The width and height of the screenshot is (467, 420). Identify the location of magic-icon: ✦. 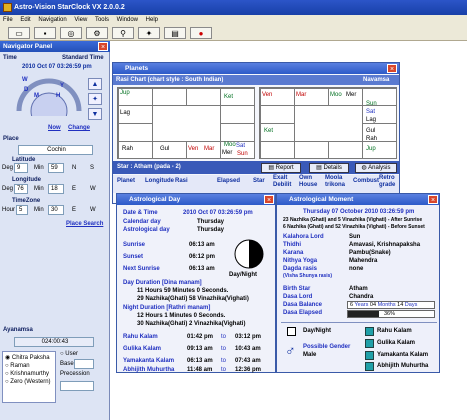
(149, 33).